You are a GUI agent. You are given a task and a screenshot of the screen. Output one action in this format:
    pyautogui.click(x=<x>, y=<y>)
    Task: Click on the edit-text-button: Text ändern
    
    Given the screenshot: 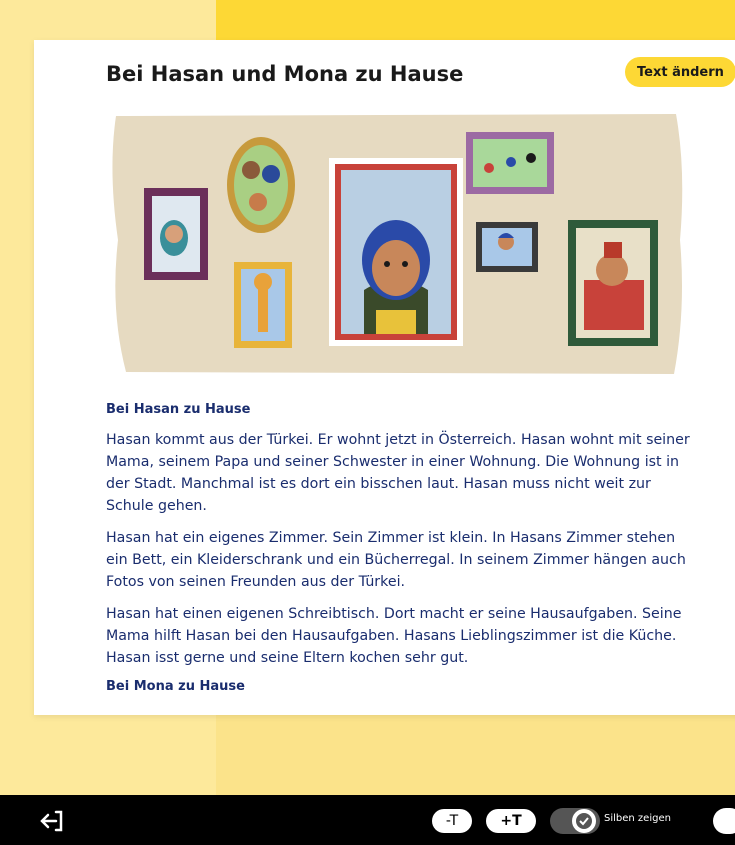 What is the action you would take?
    pyautogui.click(x=680, y=72)
    